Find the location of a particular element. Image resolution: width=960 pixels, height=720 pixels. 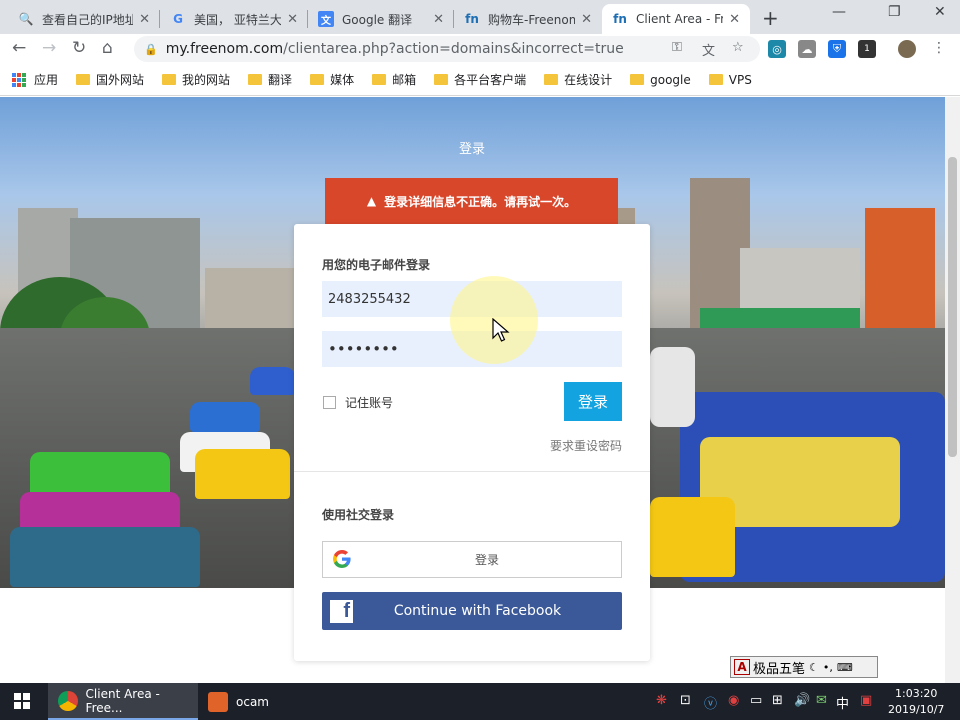

bookmark-label: 媒体 is located at coordinates (342, 80).